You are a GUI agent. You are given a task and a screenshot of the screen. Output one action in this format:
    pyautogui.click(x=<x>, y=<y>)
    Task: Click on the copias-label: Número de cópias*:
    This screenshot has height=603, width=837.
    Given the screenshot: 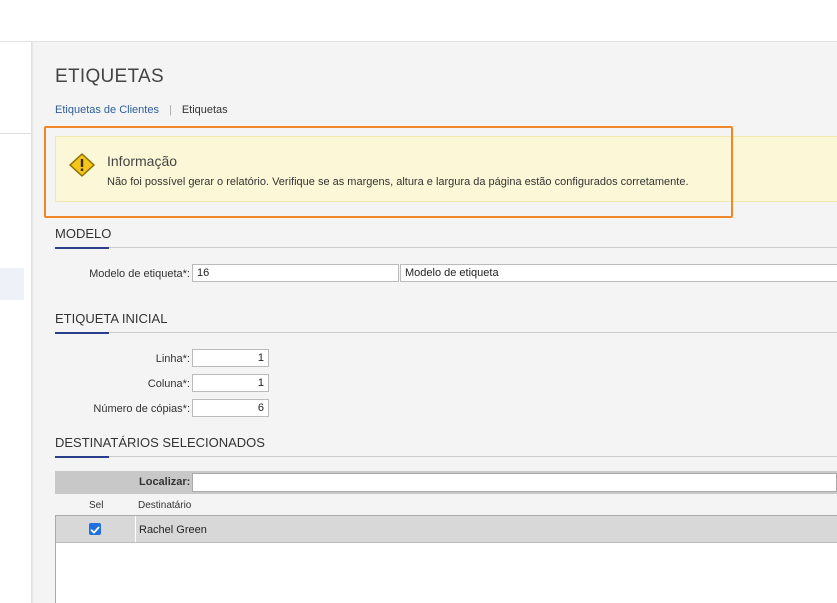 What is the action you would take?
    pyautogui.click(x=141, y=409)
    